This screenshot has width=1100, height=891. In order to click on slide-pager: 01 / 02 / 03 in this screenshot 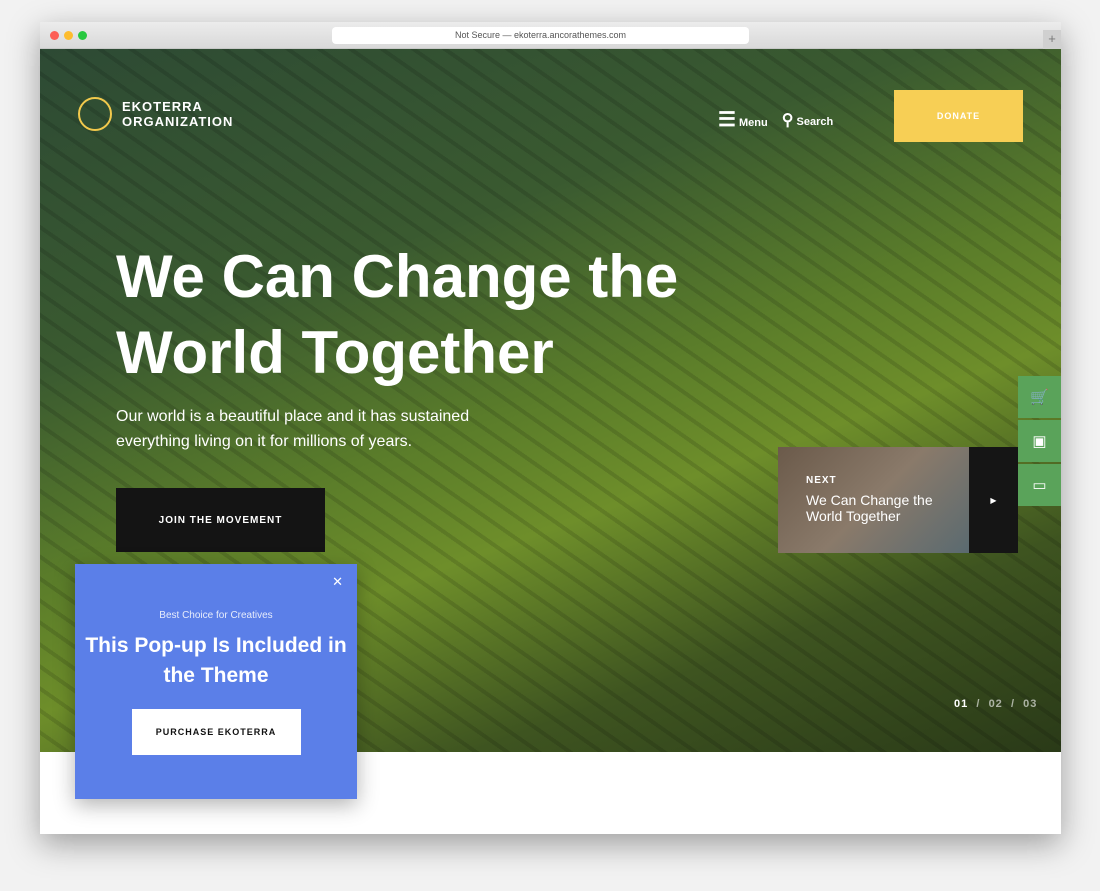, I will do `click(995, 704)`.